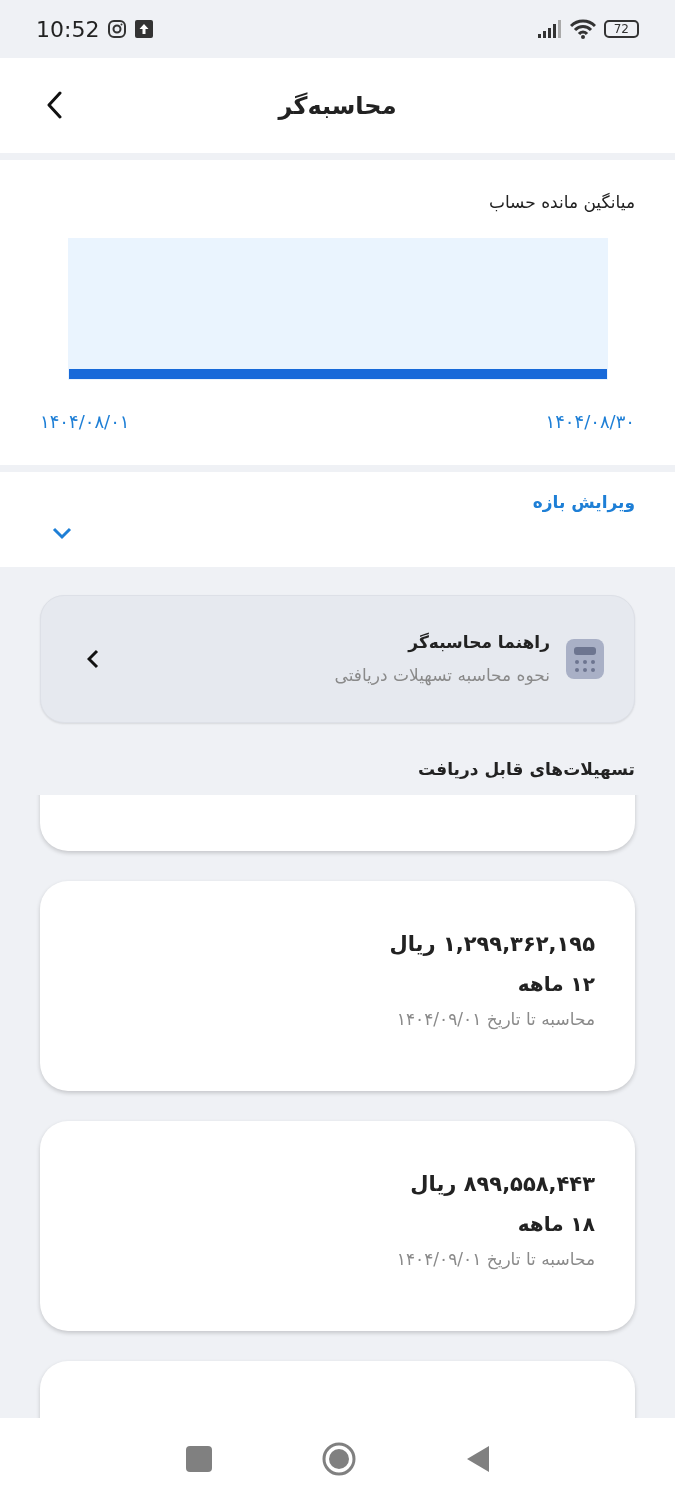 This screenshot has width=675, height=1500. What do you see at coordinates (62, 532) in the screenshot?
I see `chevron-icon` at bounding box center [62, 532].